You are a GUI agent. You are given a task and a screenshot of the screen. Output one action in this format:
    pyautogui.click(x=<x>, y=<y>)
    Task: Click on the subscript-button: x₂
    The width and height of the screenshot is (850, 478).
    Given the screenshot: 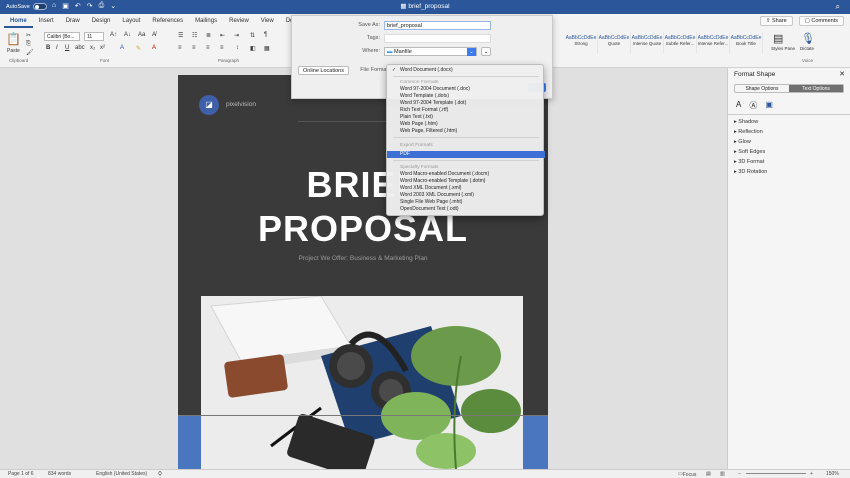 What is the action you would take?
    pyautogui.click(x=92, y=48)
    